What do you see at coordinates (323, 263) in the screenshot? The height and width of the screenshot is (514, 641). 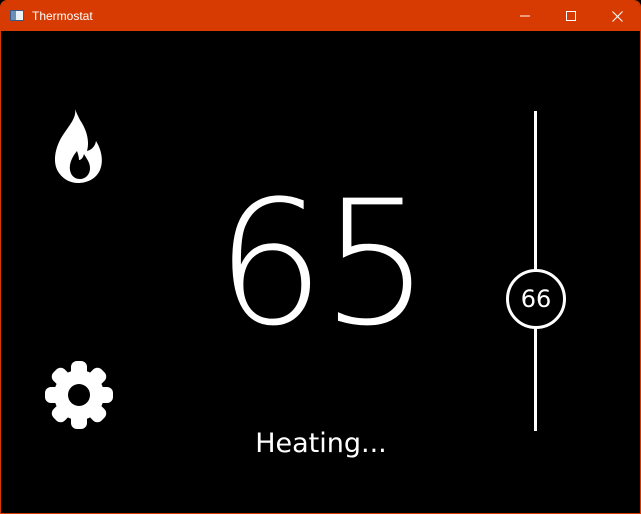 I see `current-temperature: 65` at bounding box center [323, 263].